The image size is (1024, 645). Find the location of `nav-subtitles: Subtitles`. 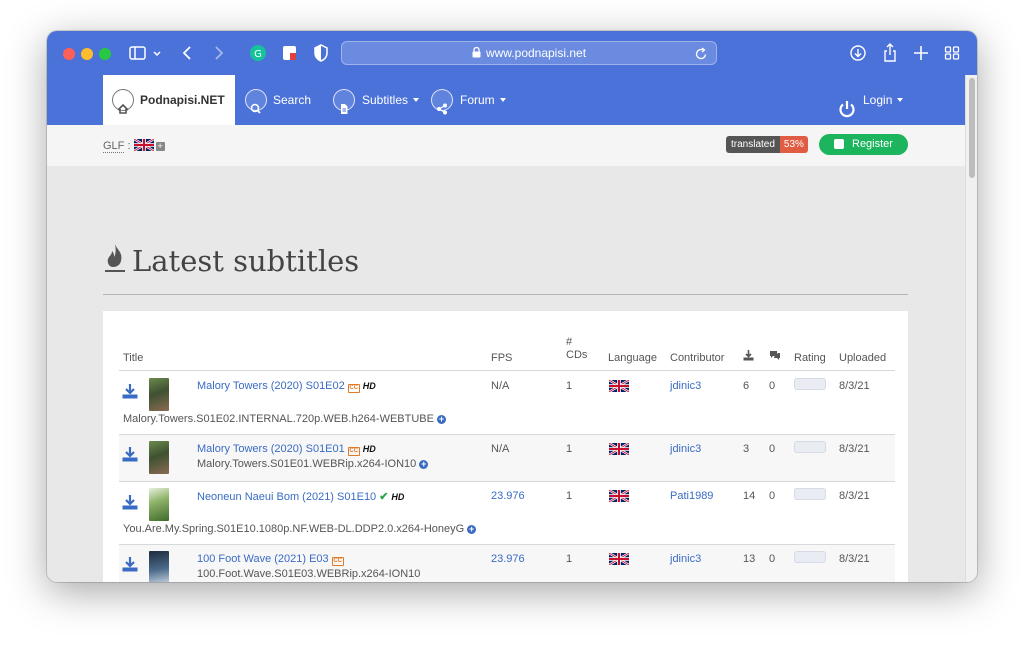

nav-subtitles: Subtitles is located at coordinates (378, 100).